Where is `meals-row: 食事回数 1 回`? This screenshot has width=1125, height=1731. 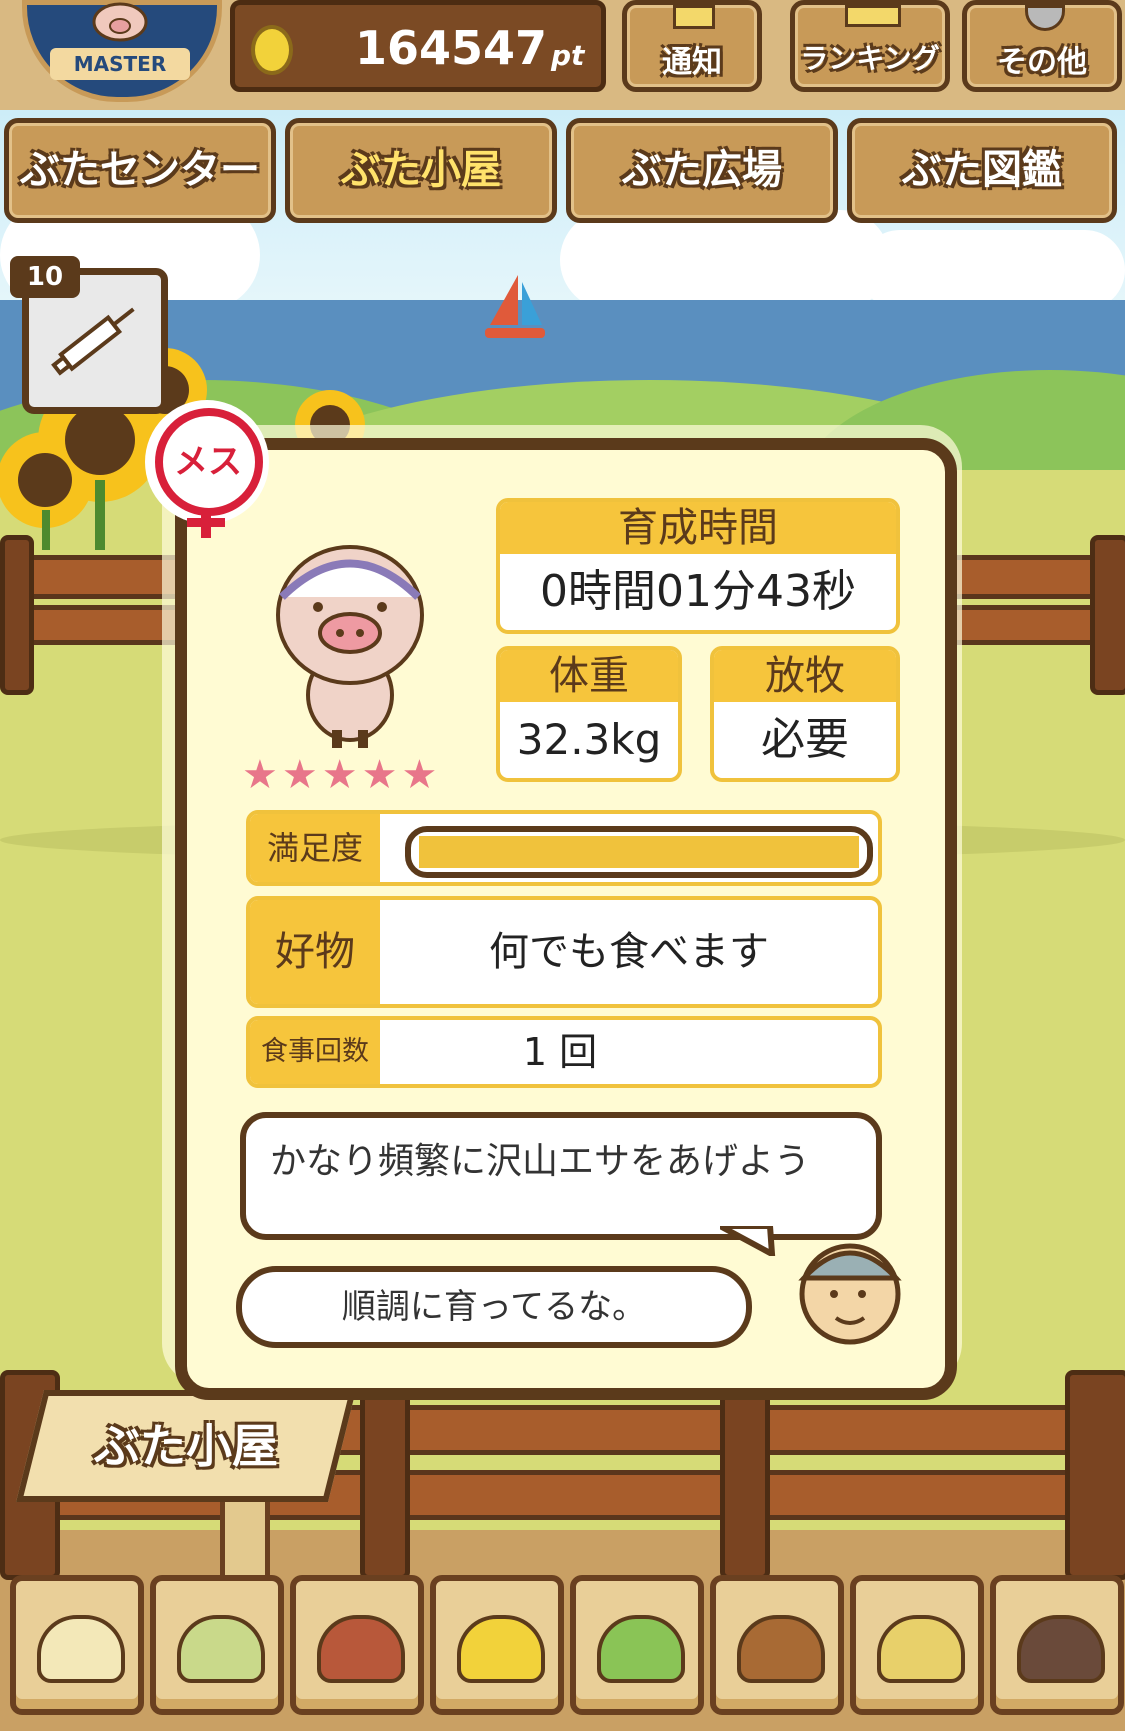
meals-row: 食事回数 1 回 is located at coordinates (564, 1052).